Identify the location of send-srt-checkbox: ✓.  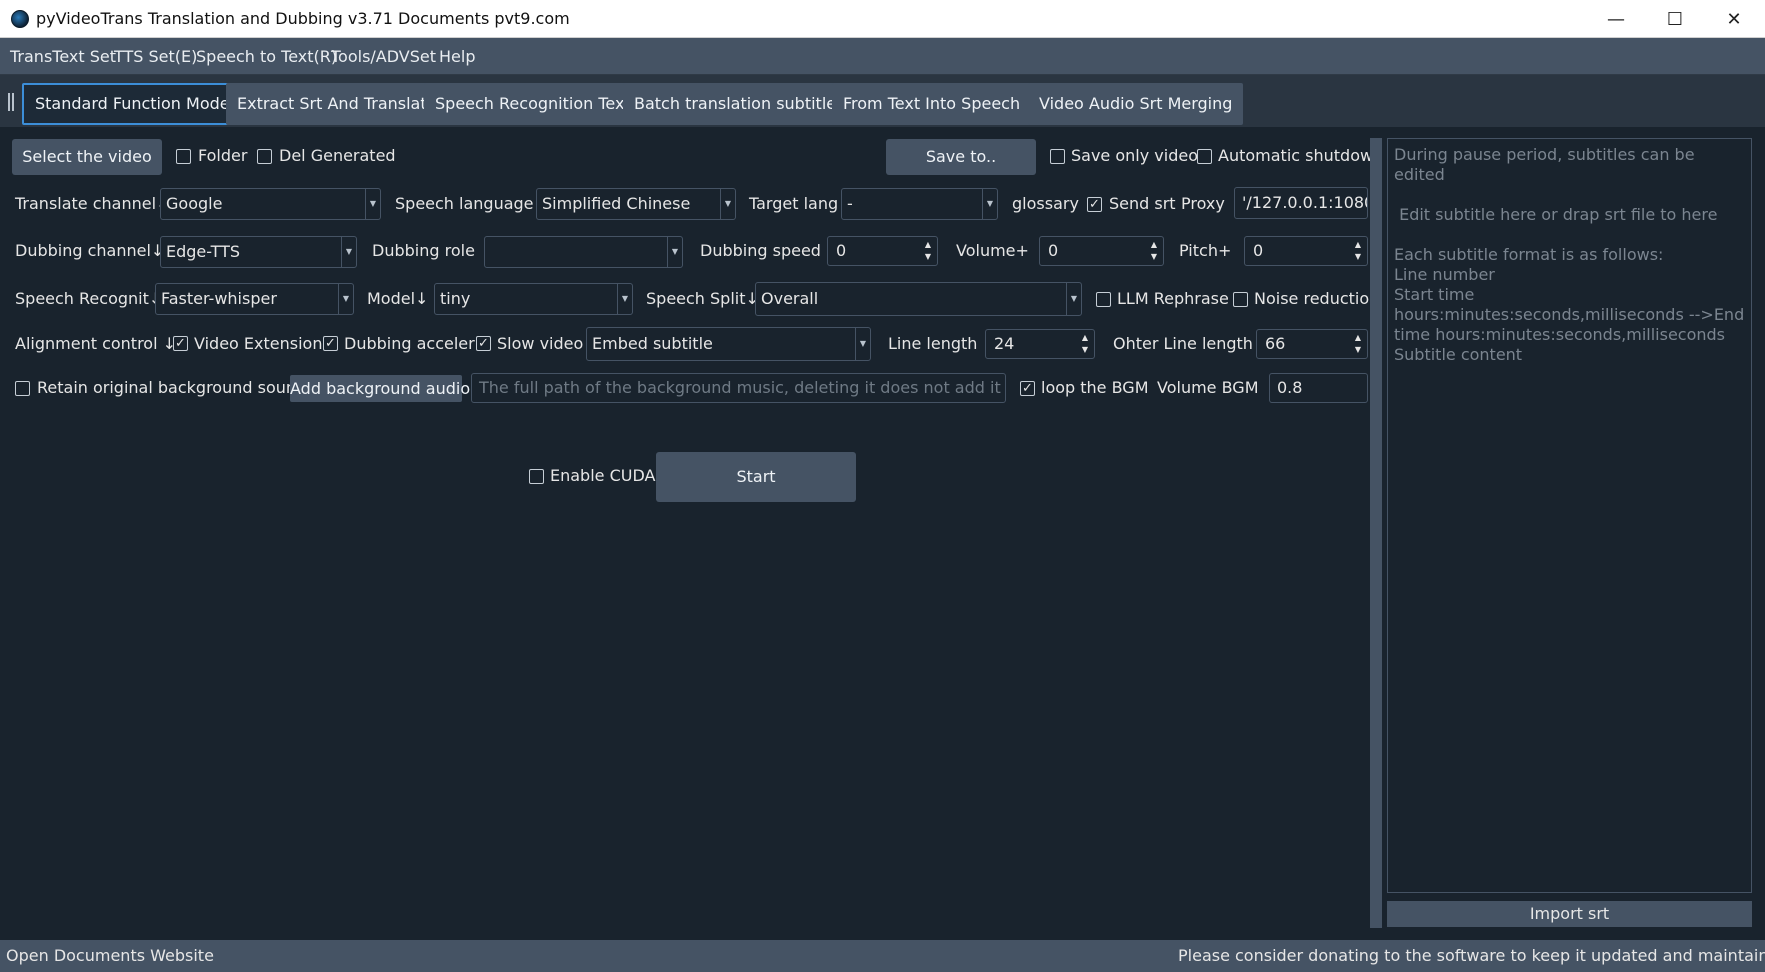
(1094, 204).